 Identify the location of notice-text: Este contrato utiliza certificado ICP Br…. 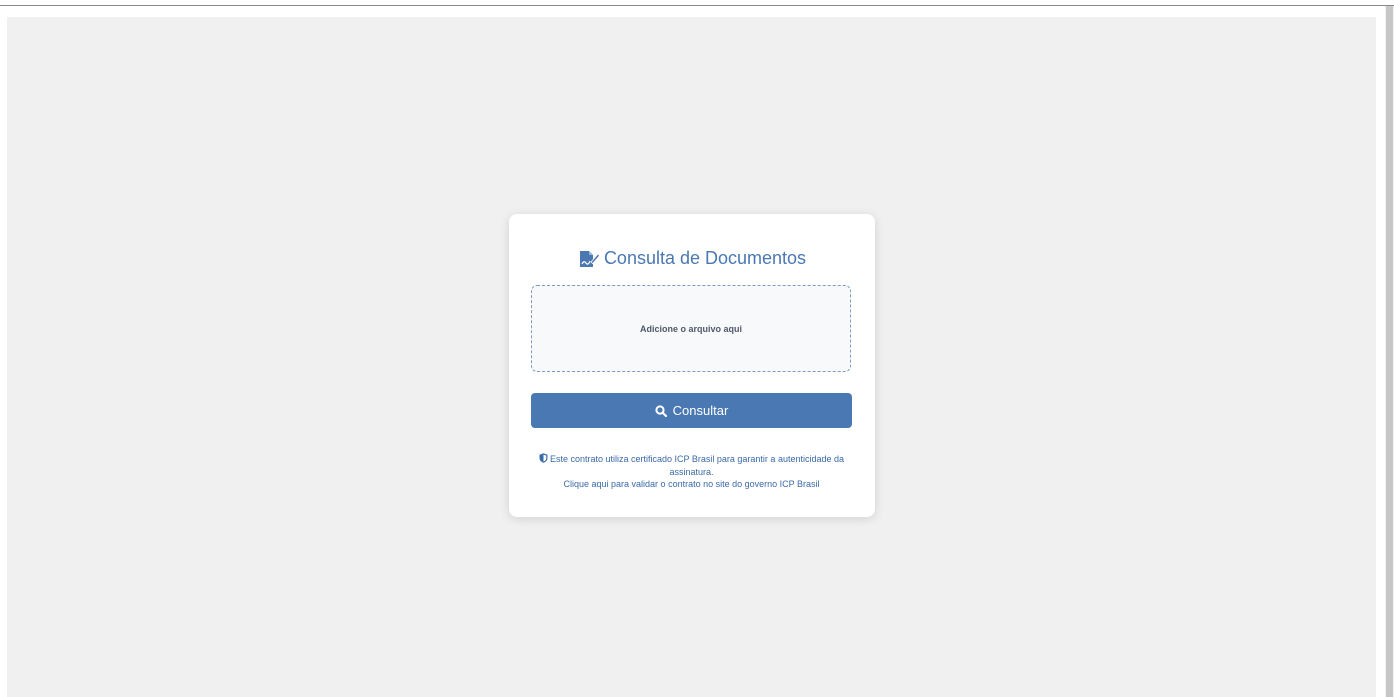
(697, 465).